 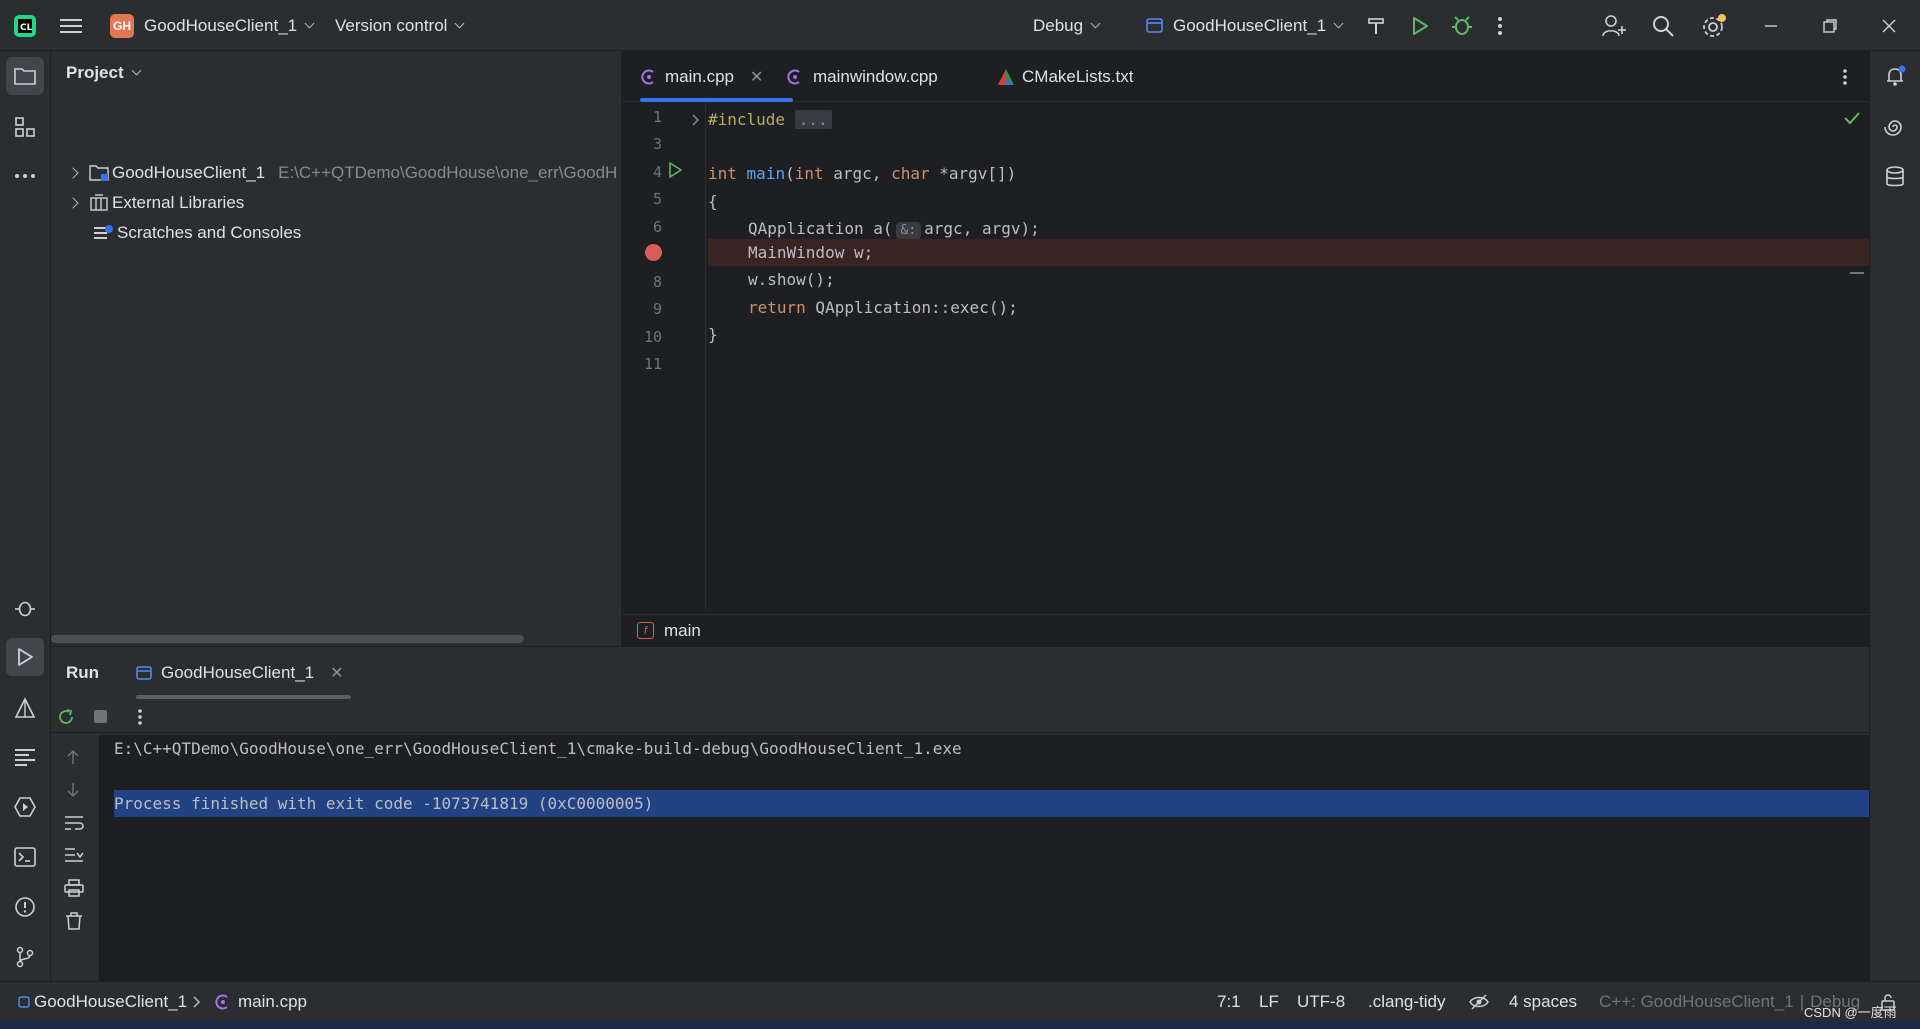 What do you see at coordinates (1229, 1002) in the screenshot?
I see `status-caret-position: 7:1` at bounding box center [1229, 1002].